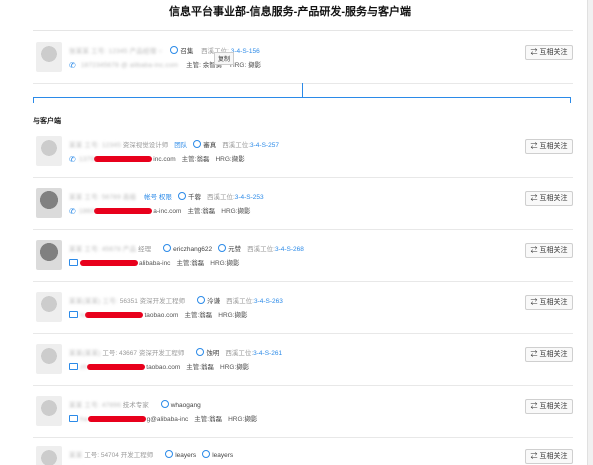  I want to click on seat-link: 3-4-S-263, so click(268, 301).